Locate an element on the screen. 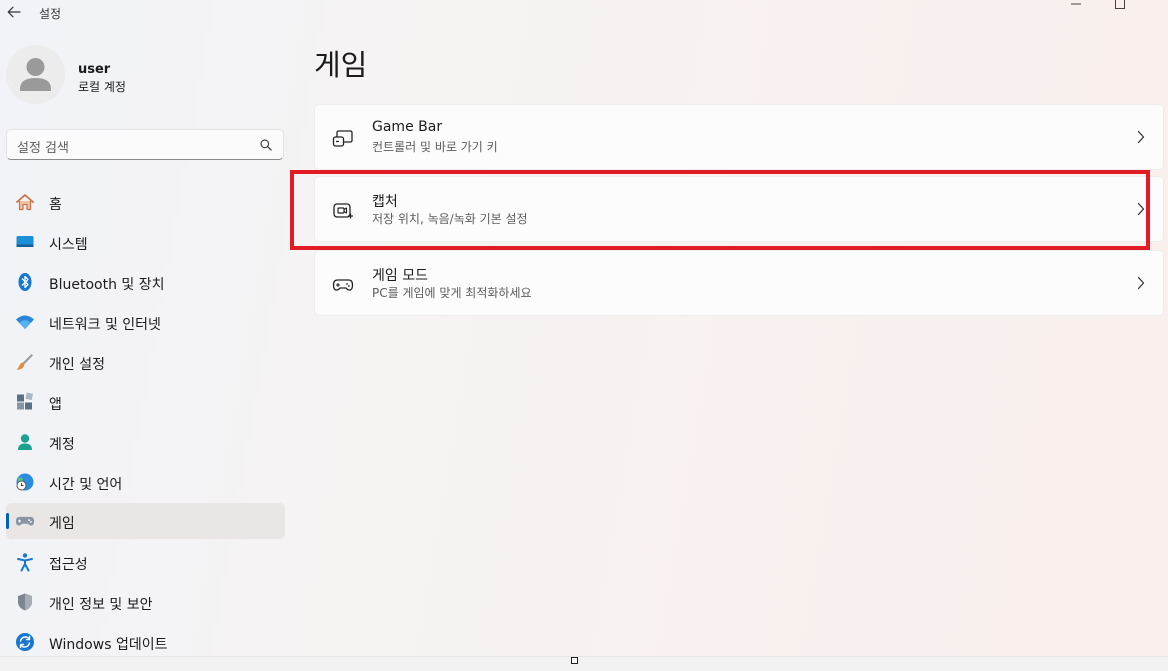 The height and width of the screenshot is (671, 1168). paintbrush-icon is located at coordinates (25, 362).